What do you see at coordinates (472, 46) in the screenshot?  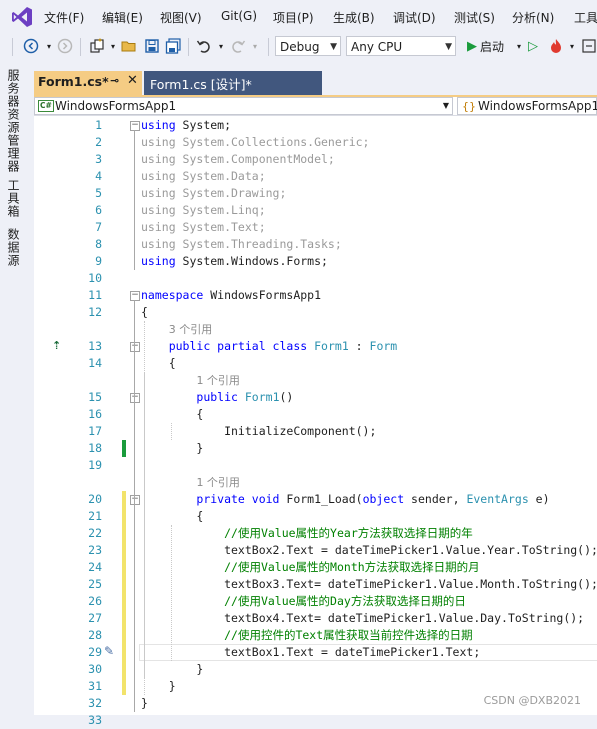 I see `start-debugging-icon: ▶` at bounding box center [472, 46].